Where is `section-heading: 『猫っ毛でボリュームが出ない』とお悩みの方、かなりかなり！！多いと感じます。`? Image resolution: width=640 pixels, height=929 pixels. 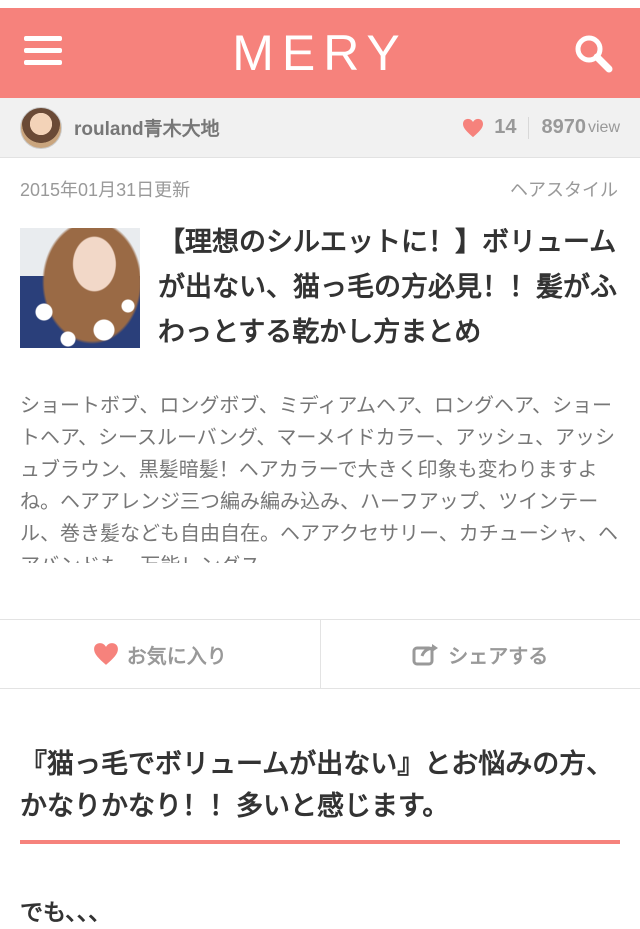
section-heading: 『猫っ毛でボリュームが出ない』とお悩みの方、かなりかなり！！多いと感じます。 is located at coordinates (320, 794).